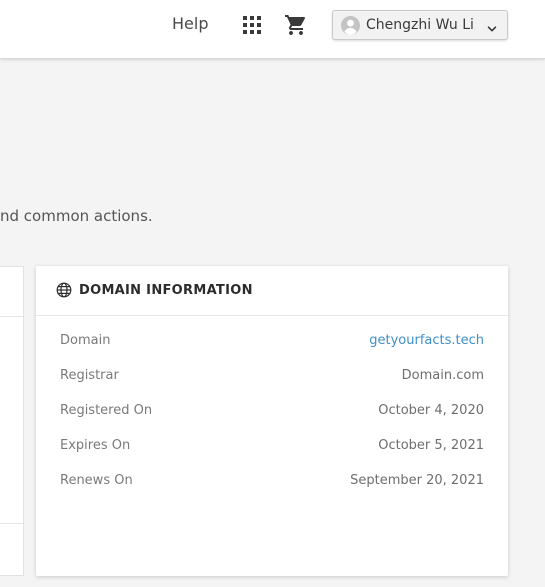 The height and width of the screenshot is (587, 545). What do you see at coordinates (350, 25) in the screenshot?
I see `user-avatar-icon` at bounding box center [350, 25].